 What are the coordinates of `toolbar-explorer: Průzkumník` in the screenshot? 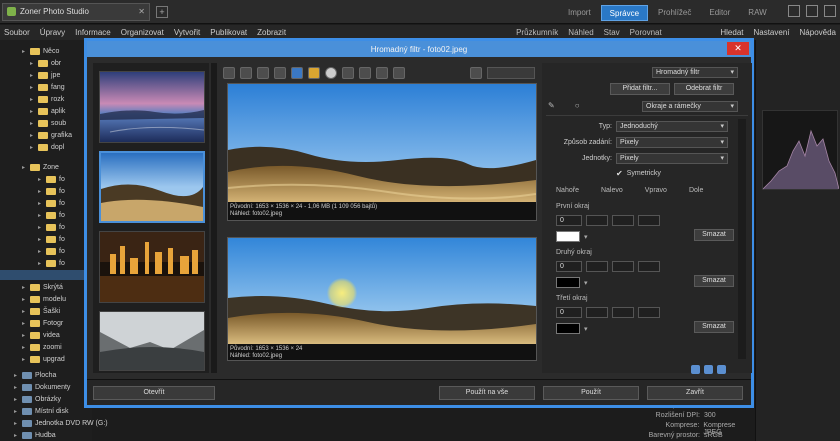 It's located at (537, 32).